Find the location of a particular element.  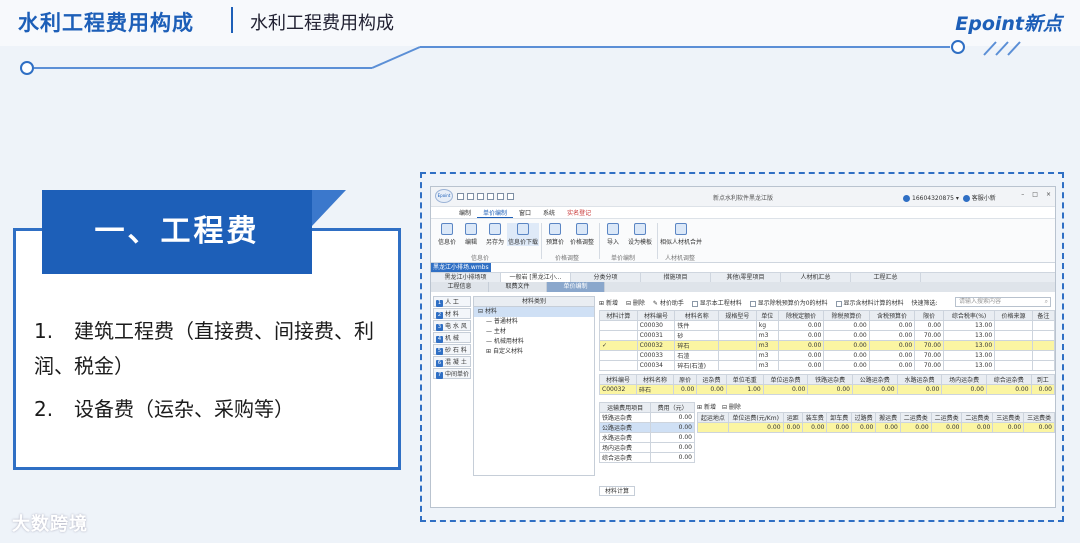

tree-item: ⊞ 自定义材料 is located at coordinates (534, 352).